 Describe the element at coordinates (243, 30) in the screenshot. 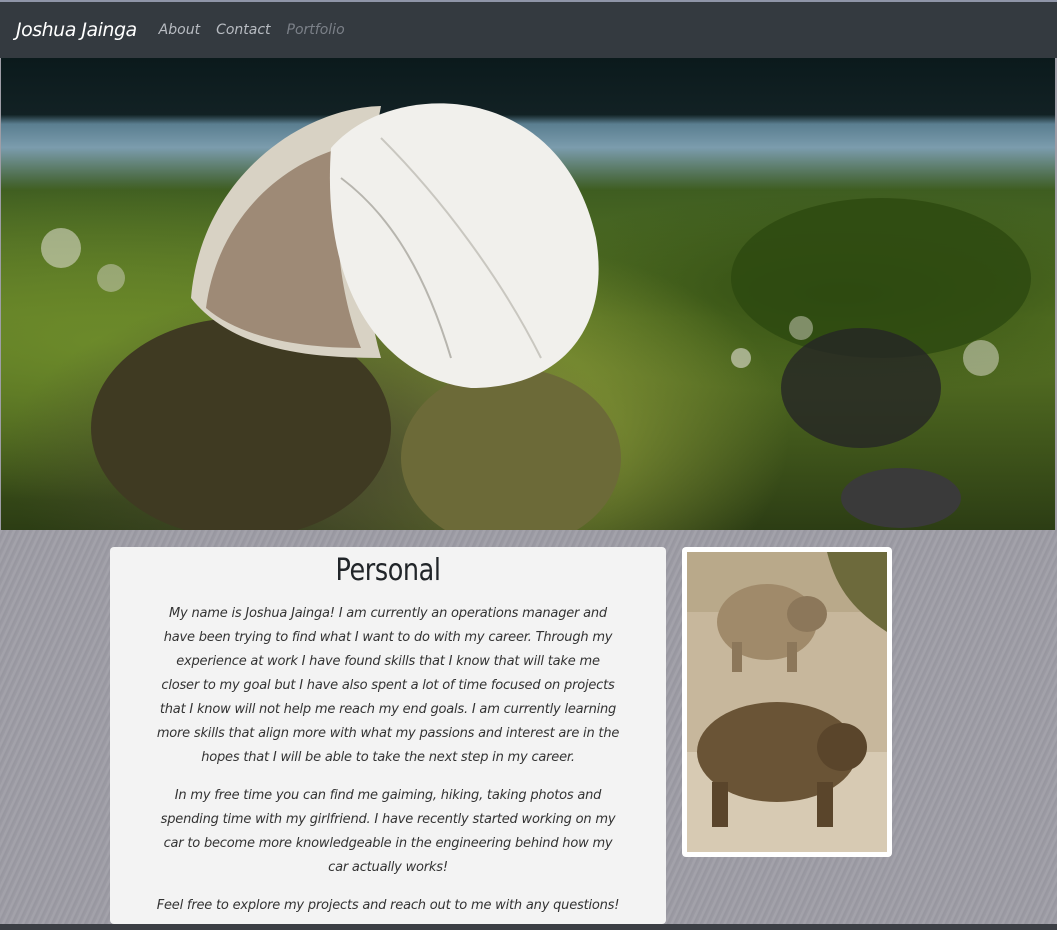

I see `nav-link-contact: Contact` at that location.